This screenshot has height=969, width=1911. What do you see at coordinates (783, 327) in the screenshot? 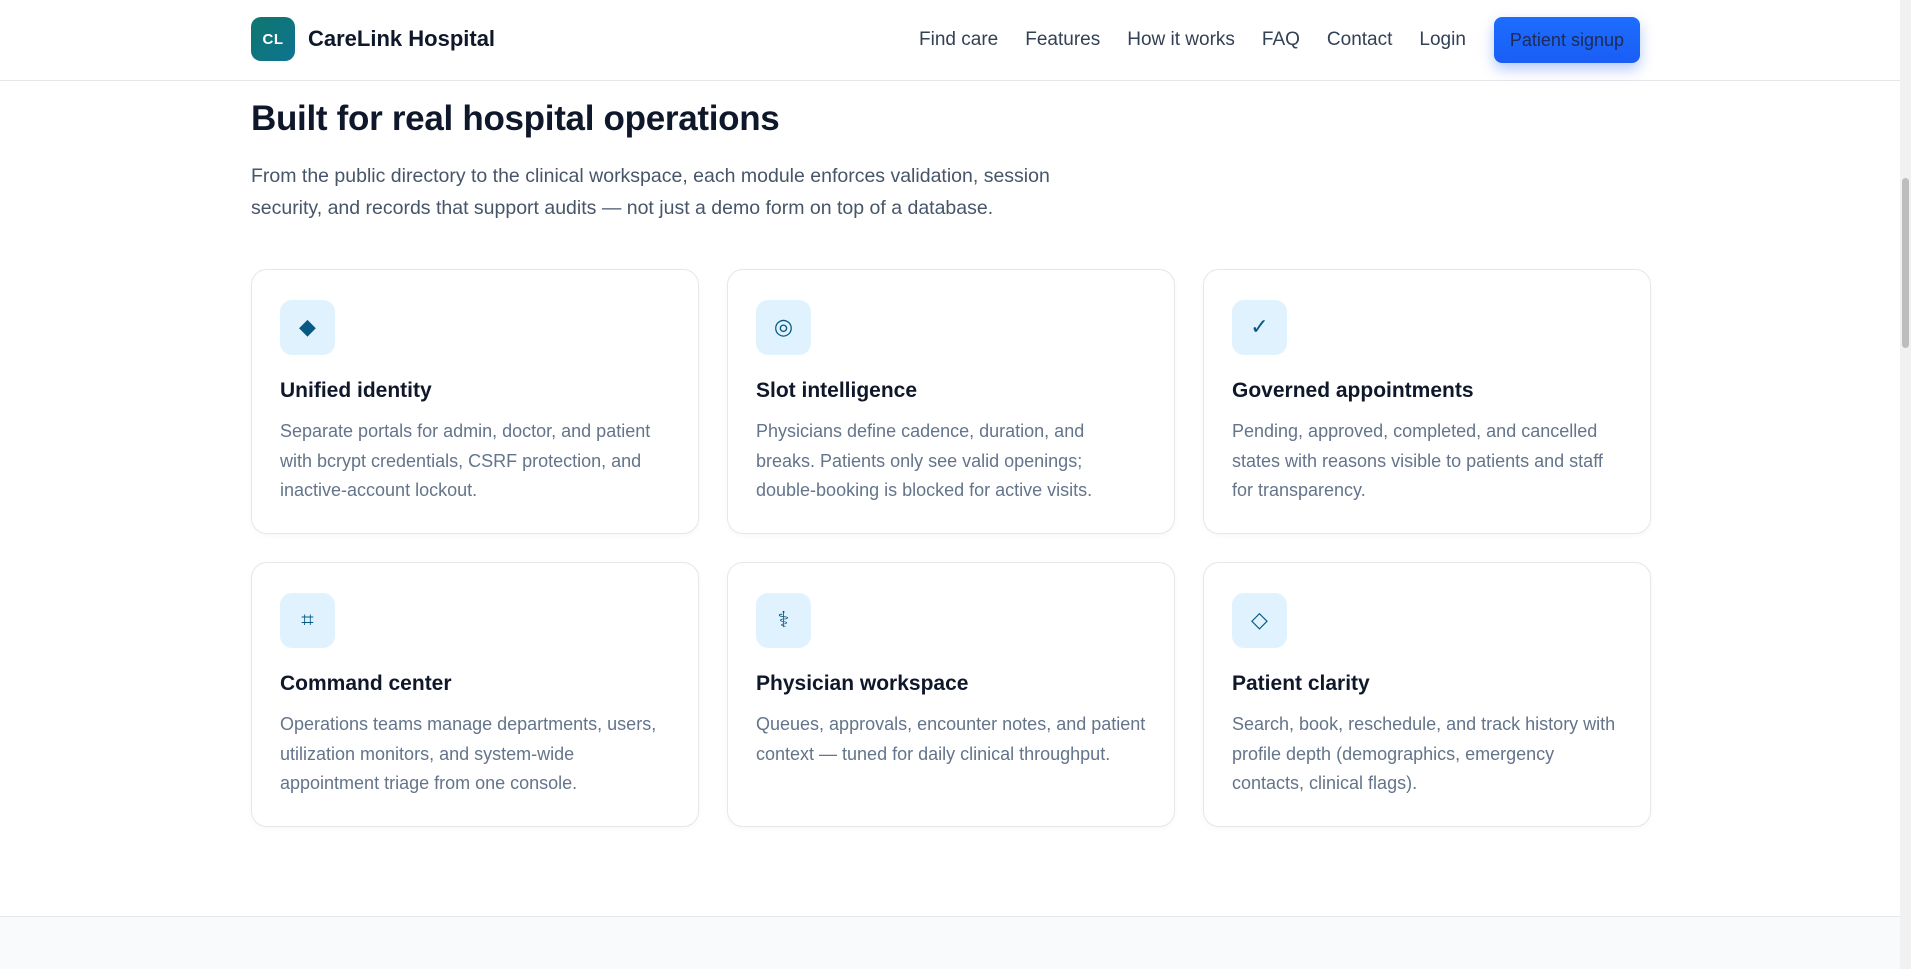
I see `target-icon: ◎` at bounding box center [783, 327].